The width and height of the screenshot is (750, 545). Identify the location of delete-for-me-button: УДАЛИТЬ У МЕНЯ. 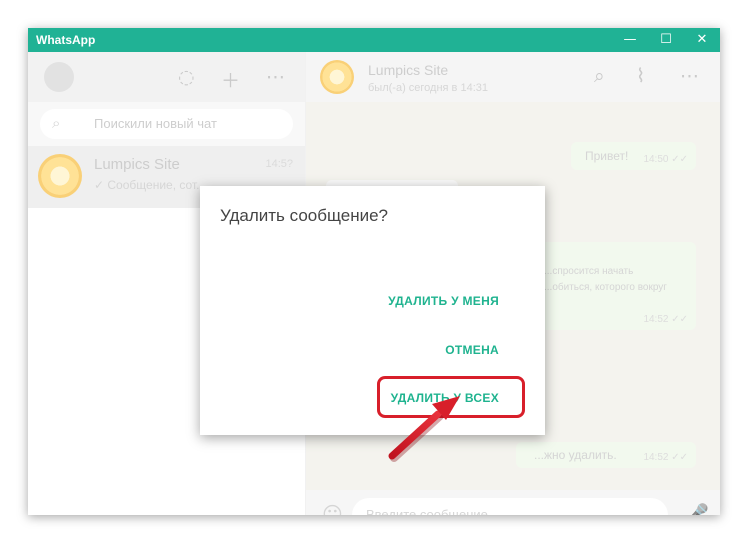
(443, 301).